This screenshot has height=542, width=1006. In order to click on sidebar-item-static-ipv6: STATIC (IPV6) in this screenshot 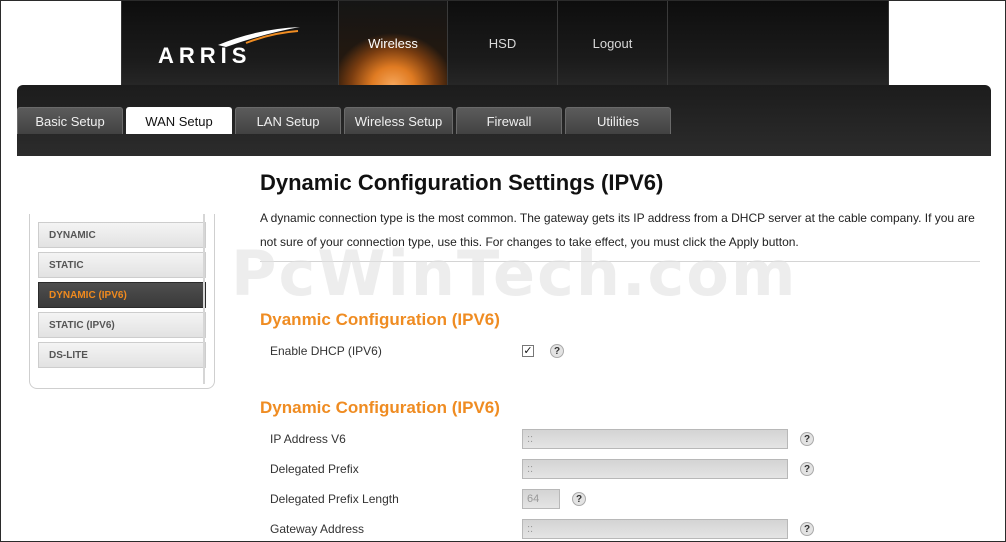, I will do `click(122, 325)`.